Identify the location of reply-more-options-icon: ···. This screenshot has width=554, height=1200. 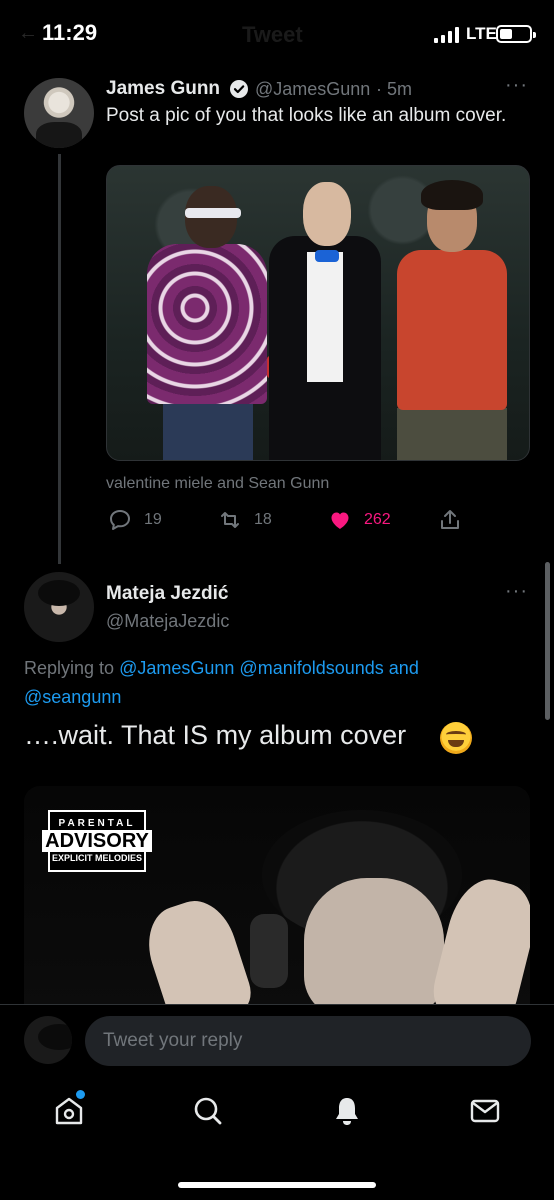
(516, 591).